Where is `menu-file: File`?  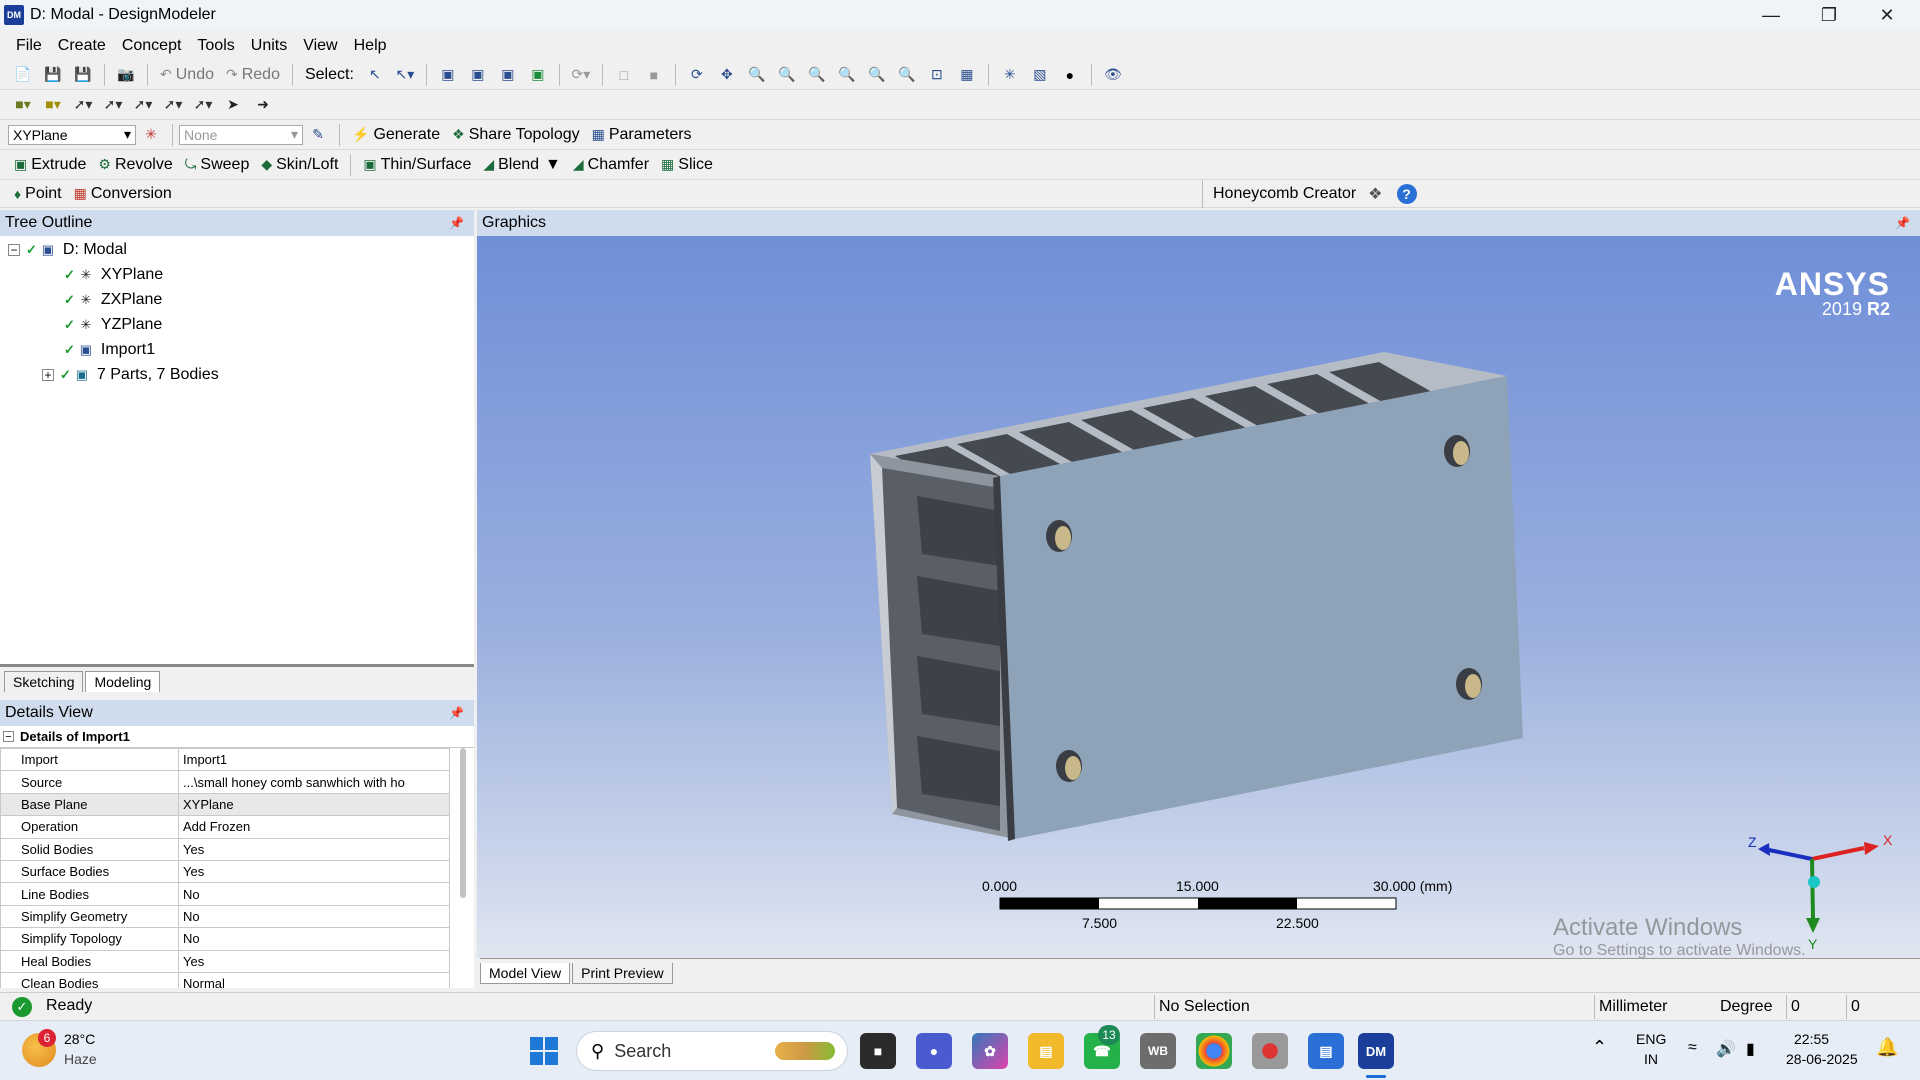 menu-file: File is located at coordinates (29, 46).